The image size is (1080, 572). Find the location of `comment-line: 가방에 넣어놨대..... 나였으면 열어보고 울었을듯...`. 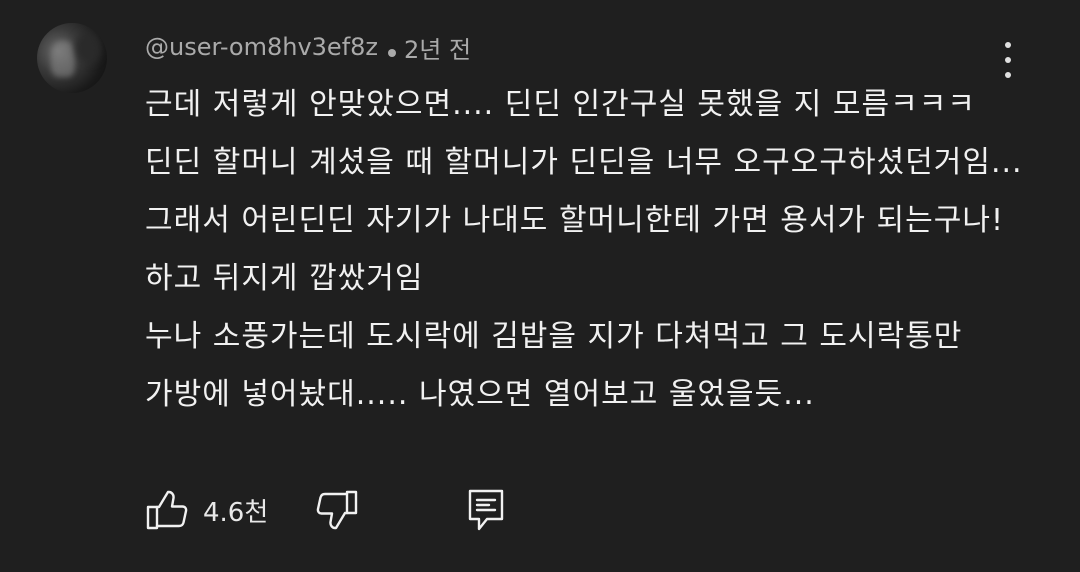

comment-line: 가방에 넣어놨대..... 나였으면 열어보고 울었을듯... is located at coordinates (480, 394).